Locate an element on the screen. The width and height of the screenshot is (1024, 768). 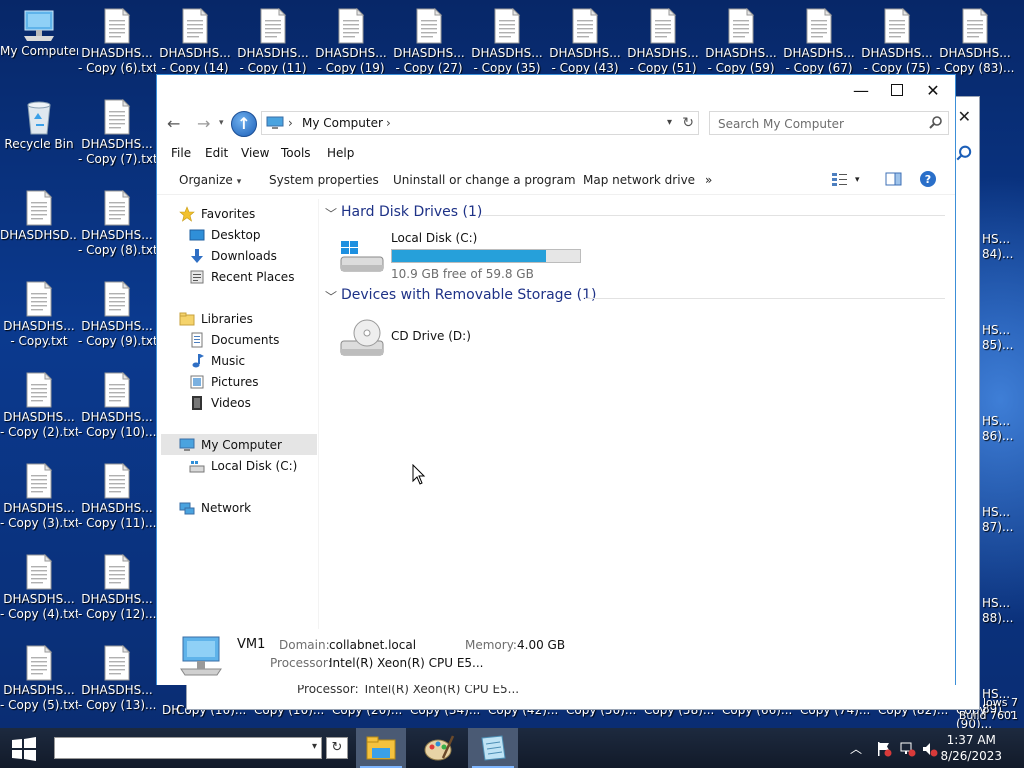
show-hidden-icons-button: ︿ is located at coordinates (856, 748).